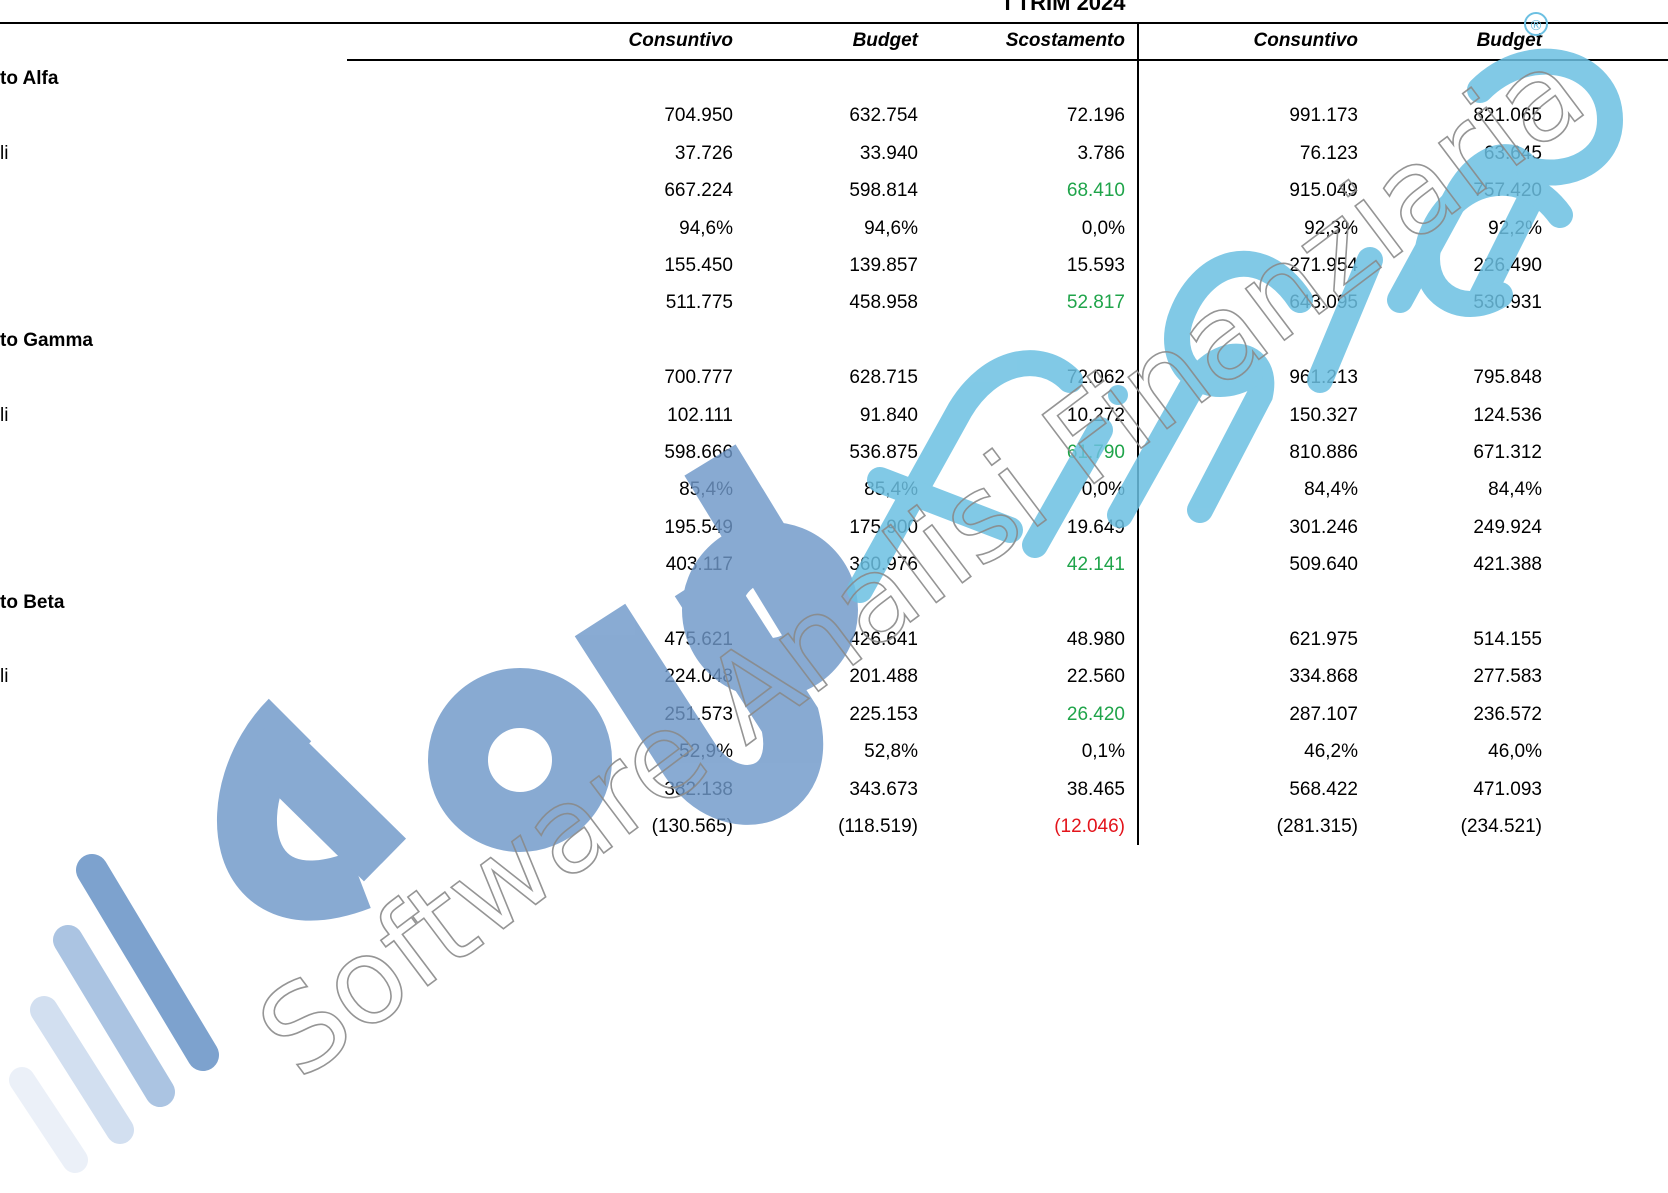  I want to click on table-cell: 251.573, so click(698, 714).